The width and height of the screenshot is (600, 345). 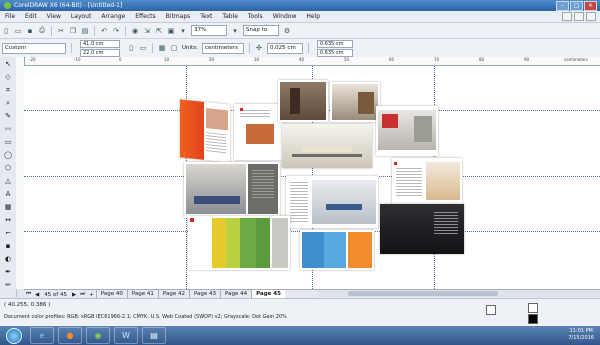 I want to click on search-content-icon: ◉, so click(x=135, y=31).